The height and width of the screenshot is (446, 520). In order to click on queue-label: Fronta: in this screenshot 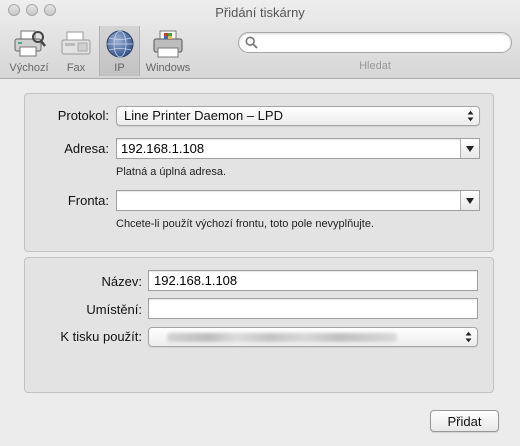, I will do `click(88, 200)`.